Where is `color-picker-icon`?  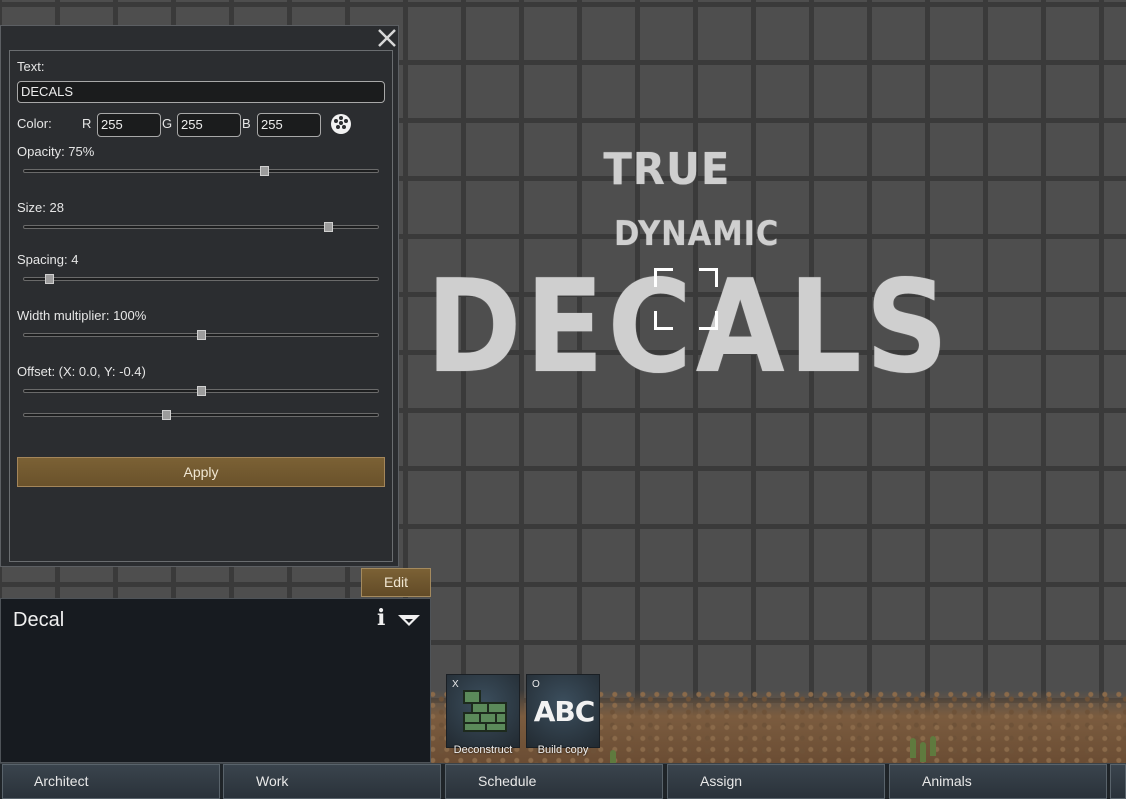 color-picker-icon is located at coordinates (341, 124).